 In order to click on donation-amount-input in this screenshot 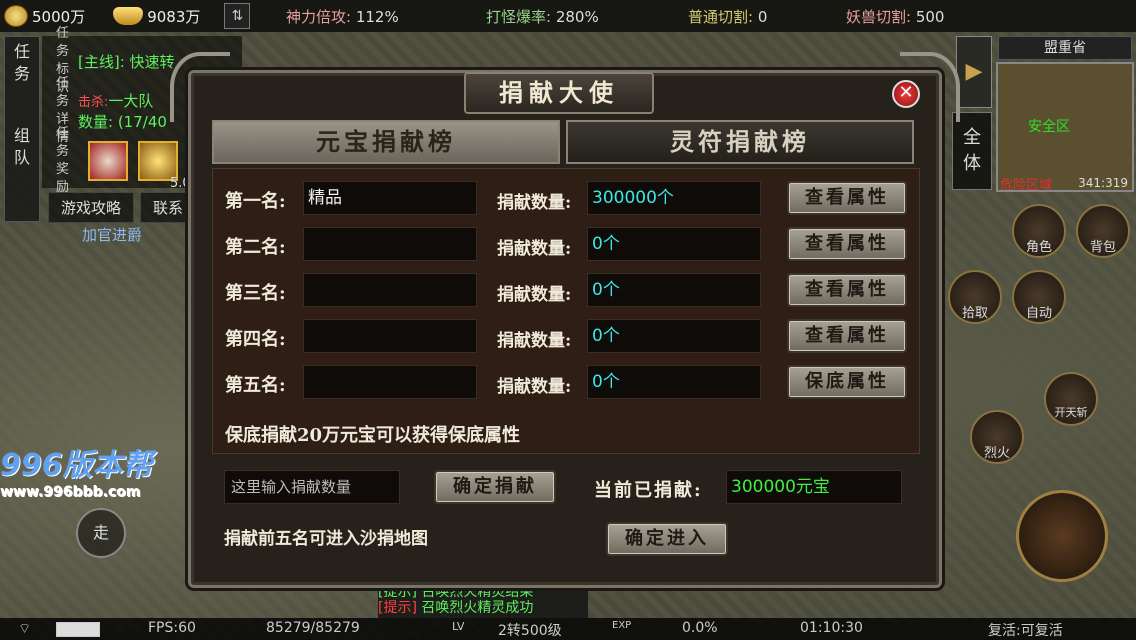, I will do `click(312, 487)`.